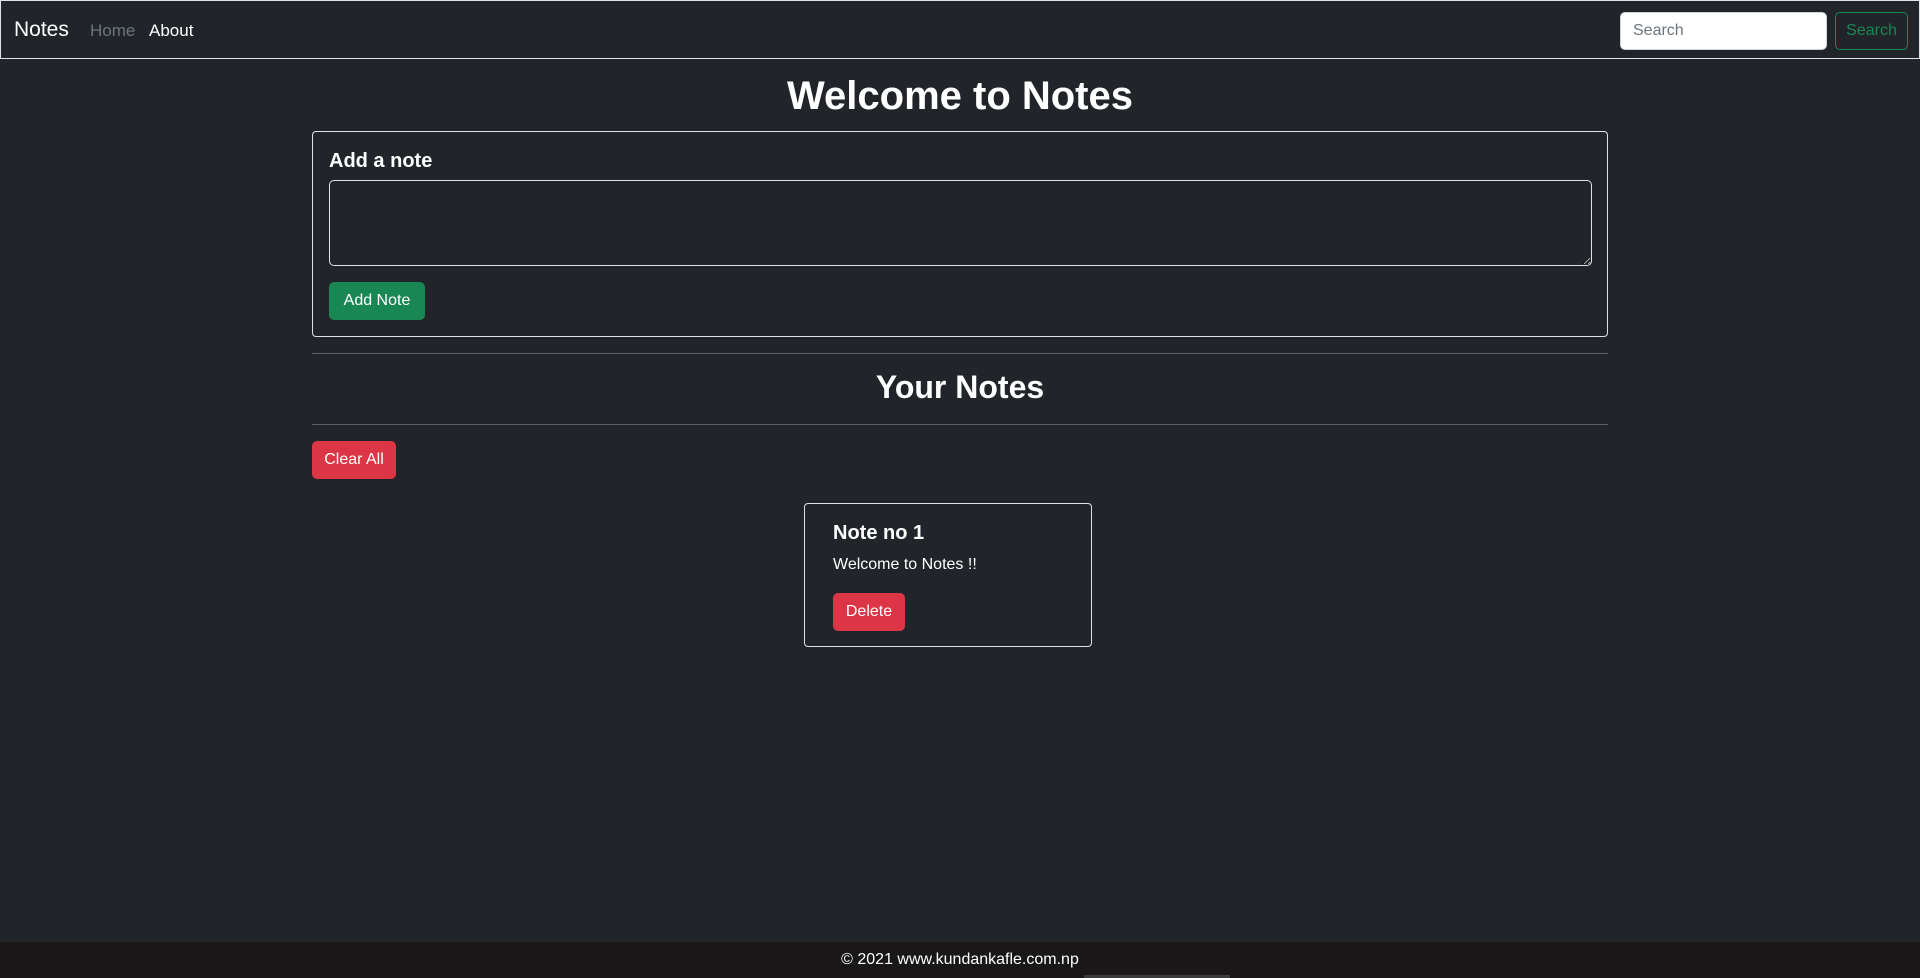  What do you see at coordinates (41, 30) in the screenshot?
I see `navbar-brand: Notes` at bounding box center [41, 30].